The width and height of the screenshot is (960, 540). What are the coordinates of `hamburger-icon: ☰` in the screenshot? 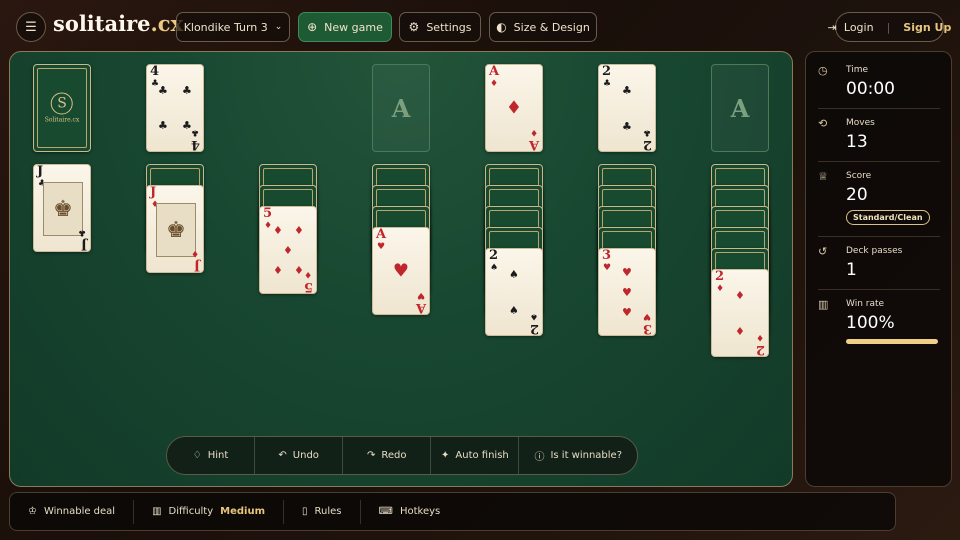 It's located at (31, 27).